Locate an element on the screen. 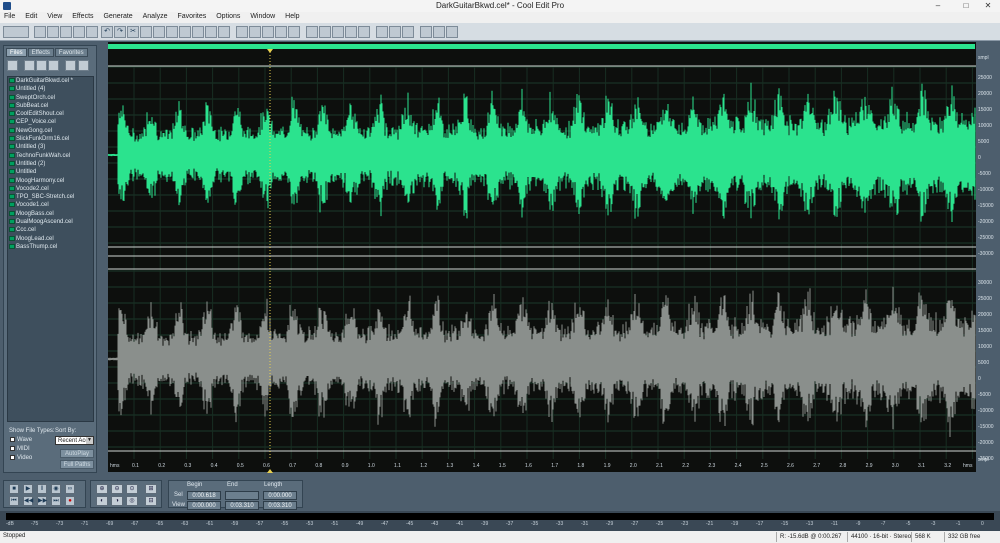 The height and width of the screenshot is (543, 1000). zoom-left-icon: ◐ is located at coordinates (102, 501).